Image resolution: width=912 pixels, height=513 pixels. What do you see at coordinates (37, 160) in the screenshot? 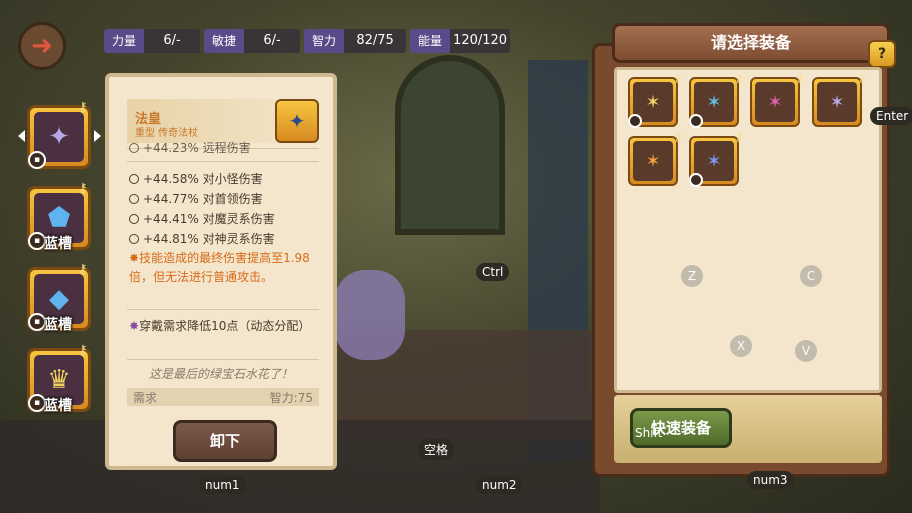
I see `lock-icon: ▪` at bounding box center [37, 160].